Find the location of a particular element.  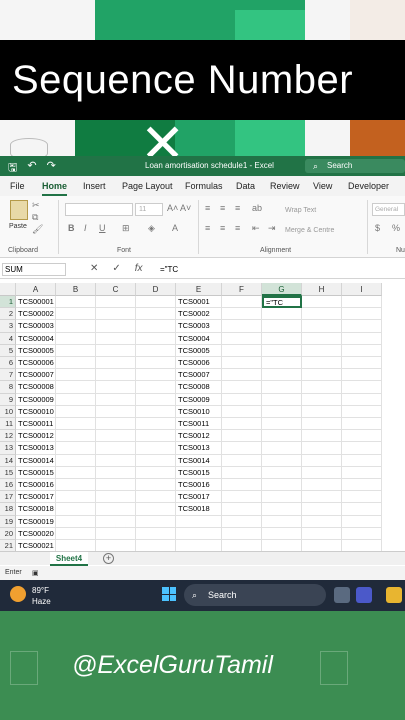

paste-label: Paste is located at coordinates (18, 226).